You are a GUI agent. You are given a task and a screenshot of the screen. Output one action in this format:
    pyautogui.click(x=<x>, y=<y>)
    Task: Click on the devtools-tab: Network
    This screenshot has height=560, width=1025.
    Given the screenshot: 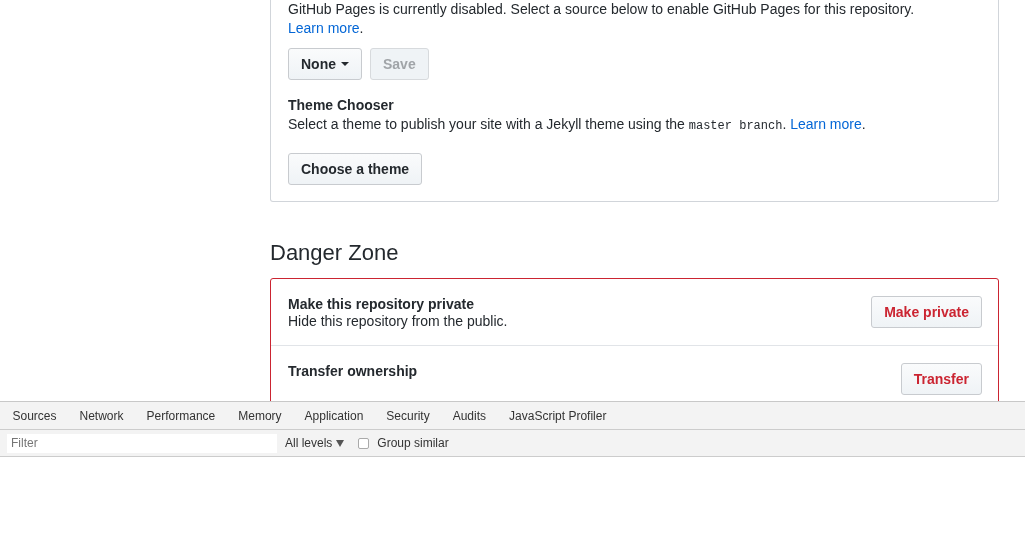 What is the action you would take?
    pyautogui.click(x=102, y=415)
    